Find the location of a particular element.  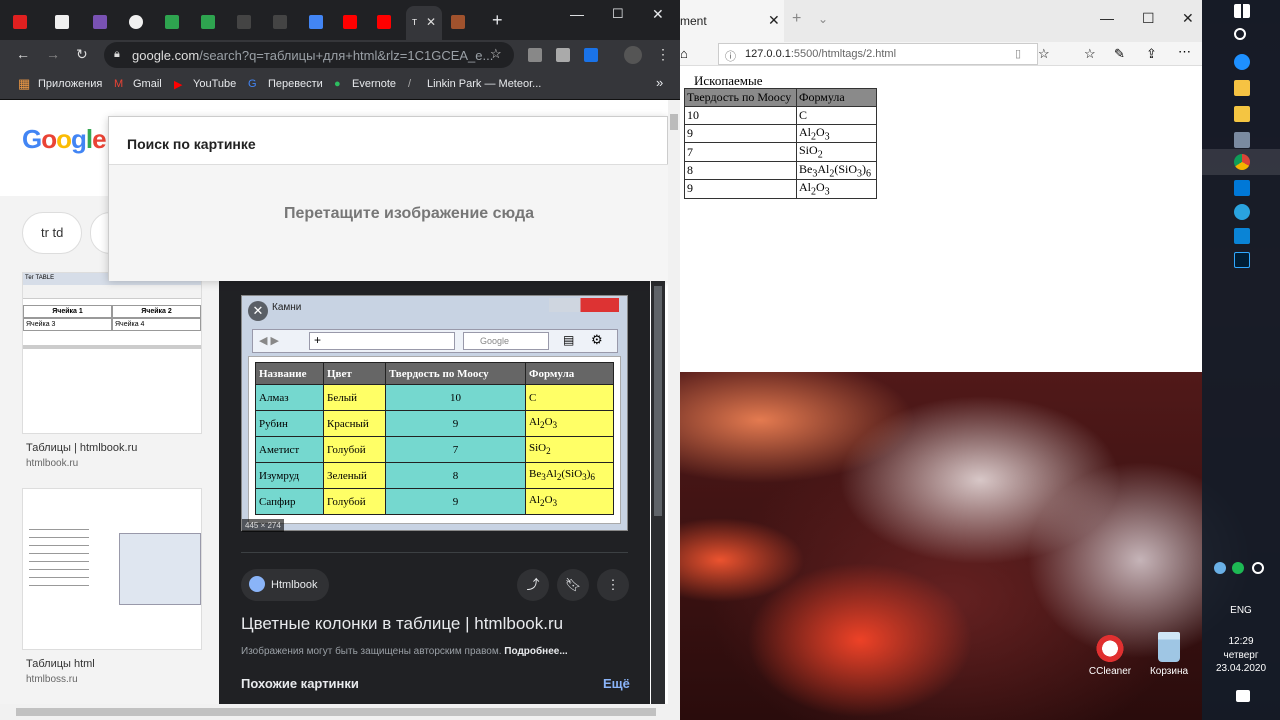

similar-images-heading: Похожие картинки is located at coordinates (300, 683).